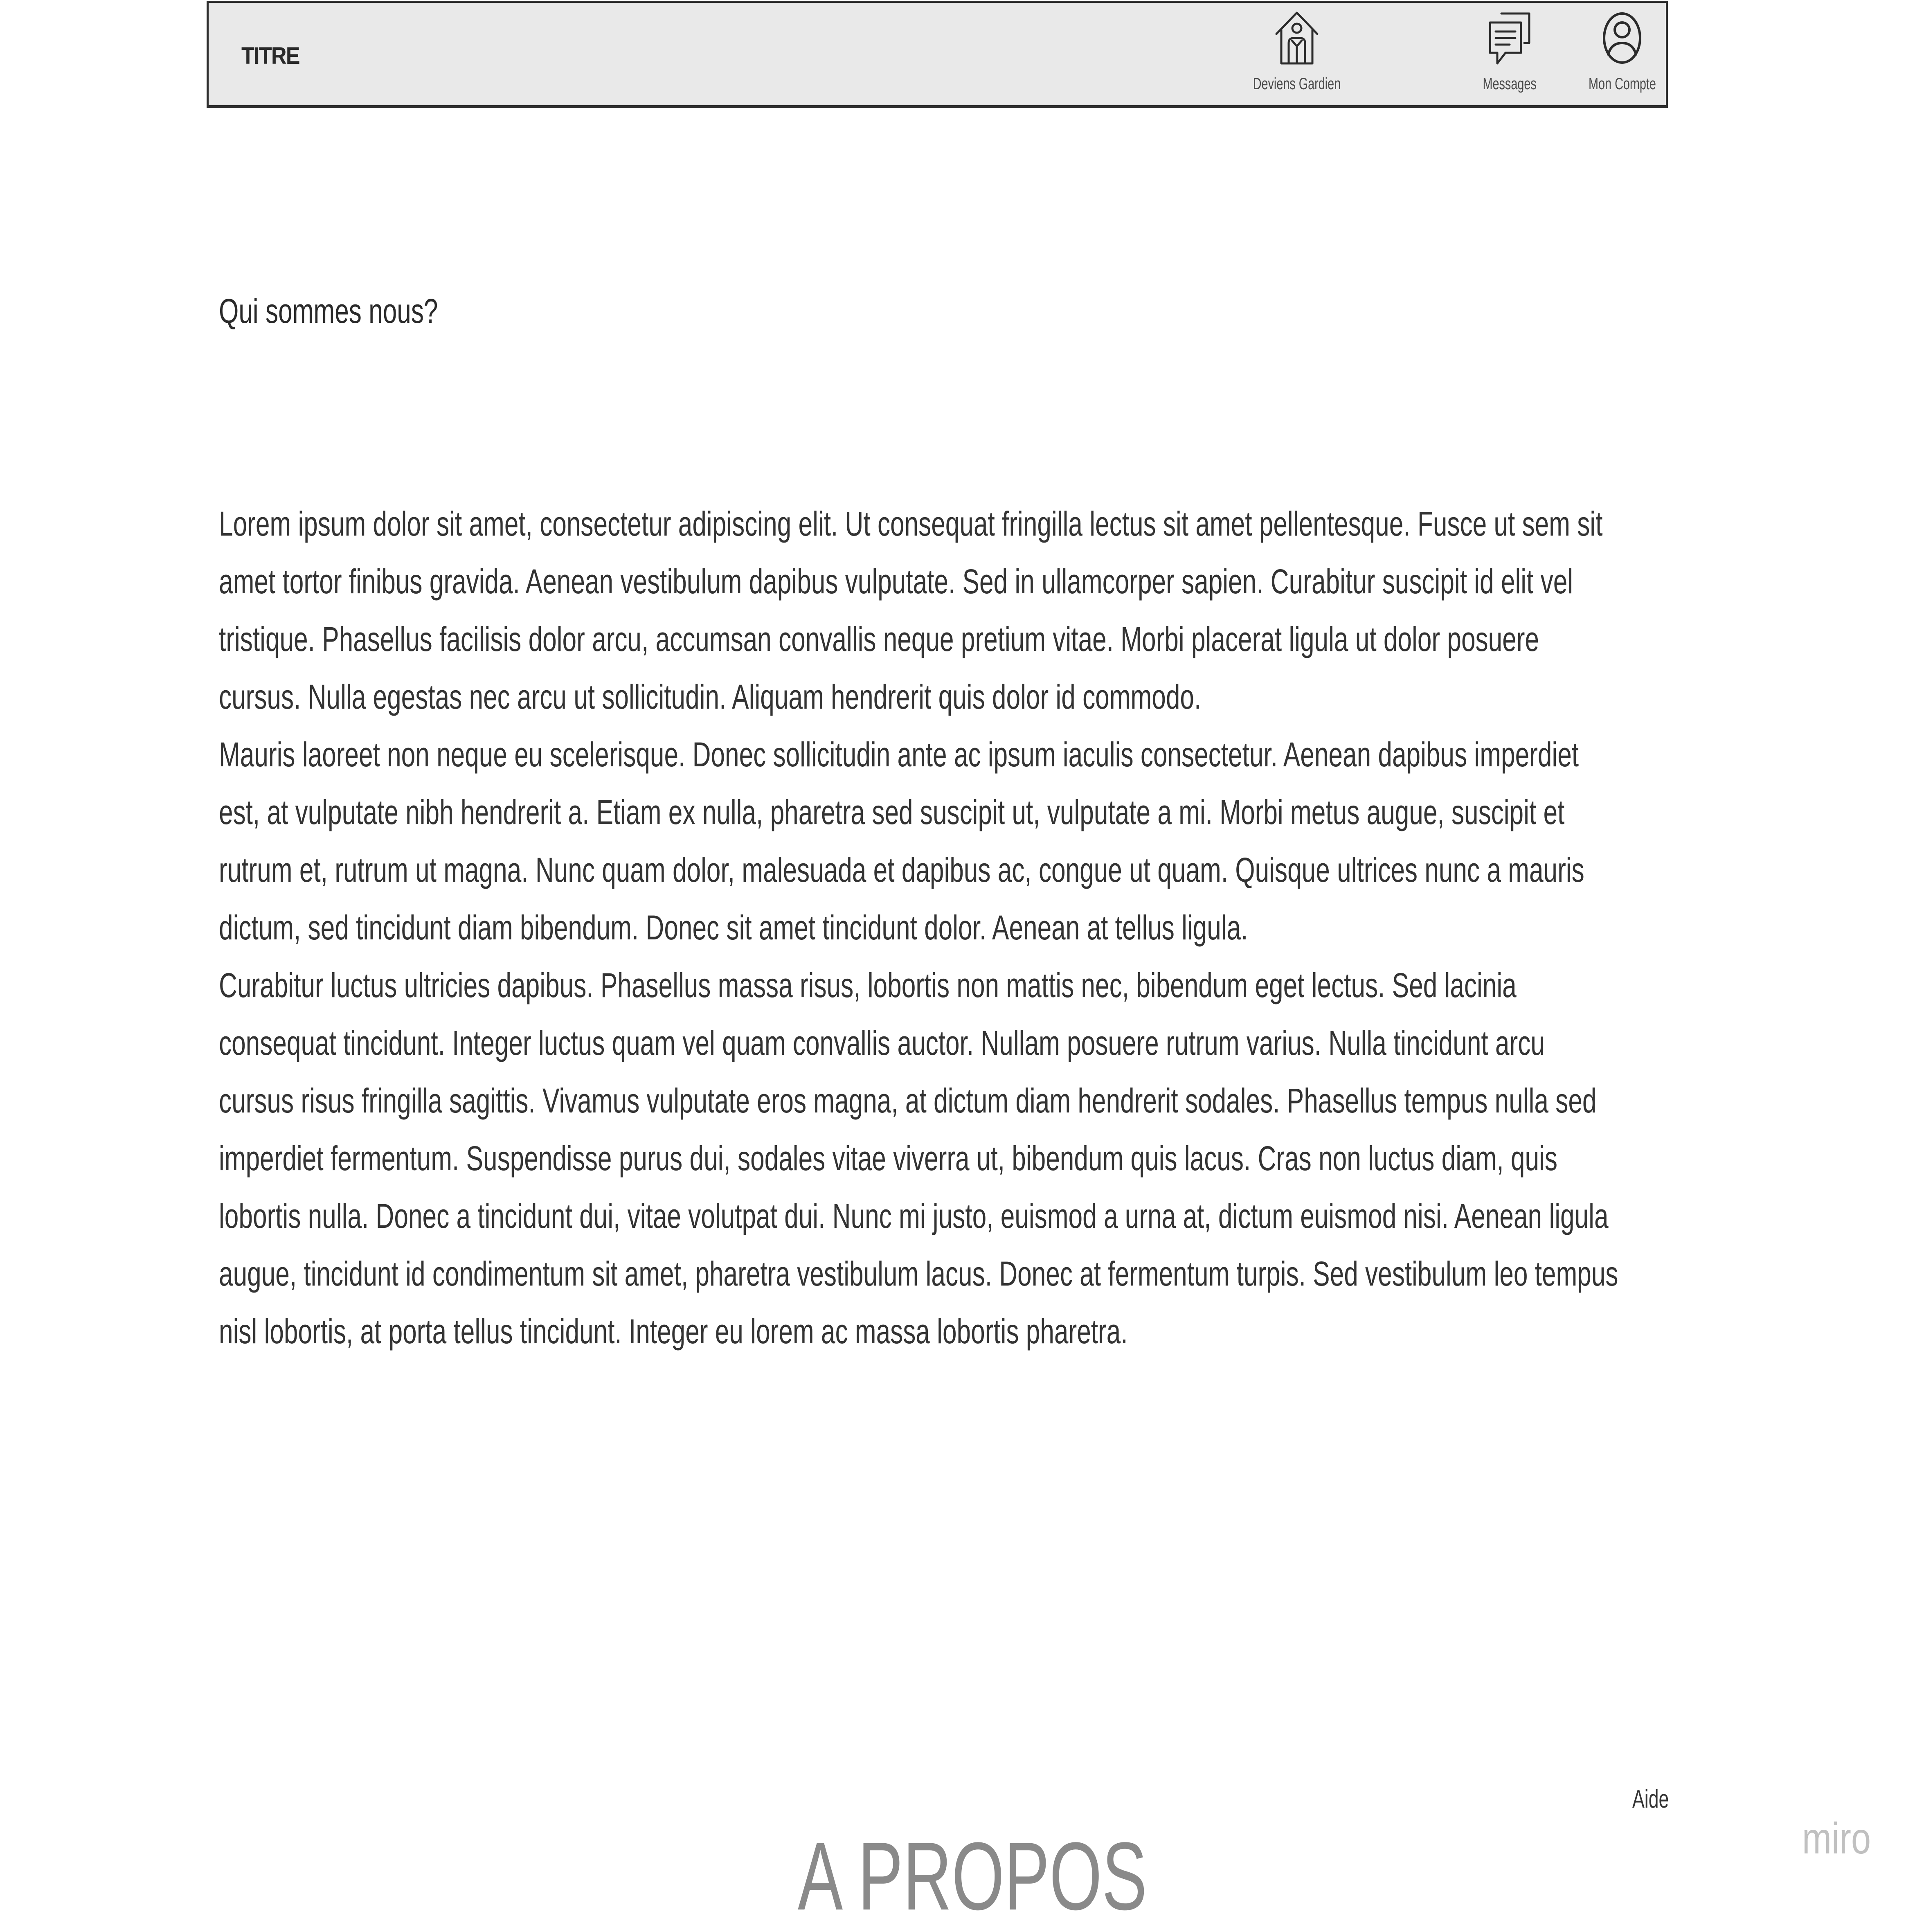 The image size is (1906, 1932). What do you see at coordinates (1622, 38) in the screenshot?
I see `user-circle-icon` at bounding box center [1622, 38].